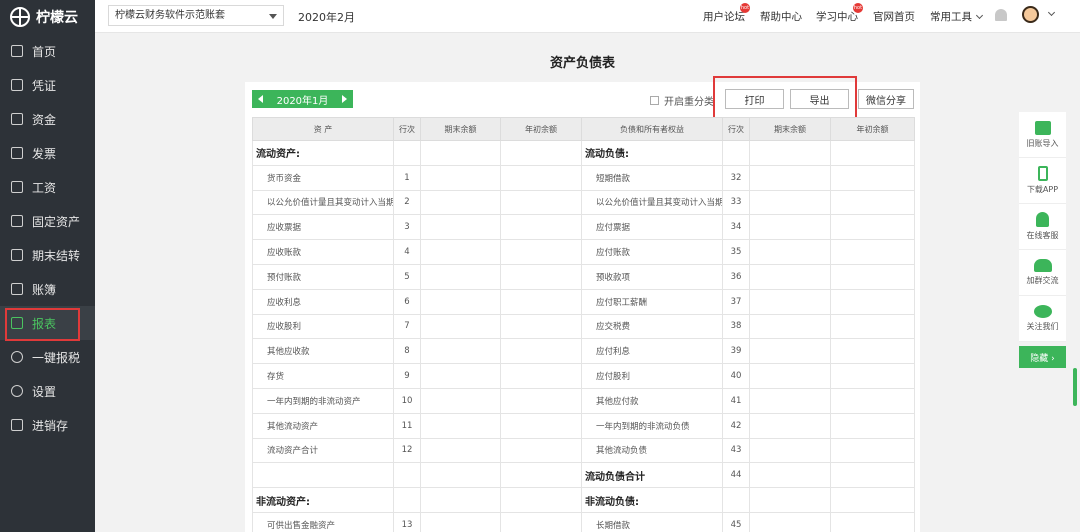 This screenshot has height=532, width=1080. Describe the element at coordinates (47, 17) in the screenshot. I see `logo: 柠檬云` at that location.